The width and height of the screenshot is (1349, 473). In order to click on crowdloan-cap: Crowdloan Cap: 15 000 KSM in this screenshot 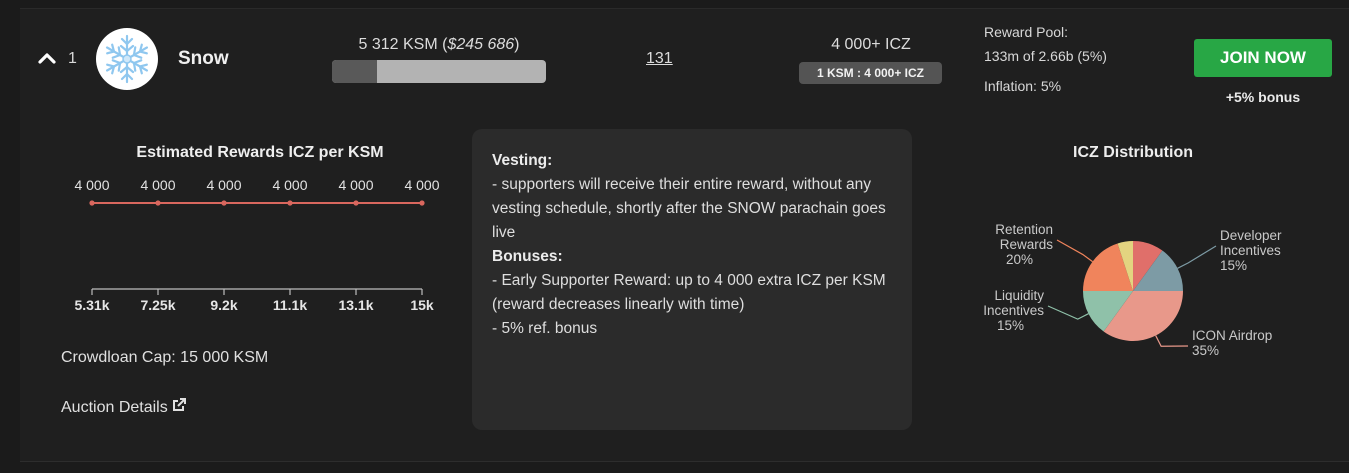, I will do `click(165, 357)`.